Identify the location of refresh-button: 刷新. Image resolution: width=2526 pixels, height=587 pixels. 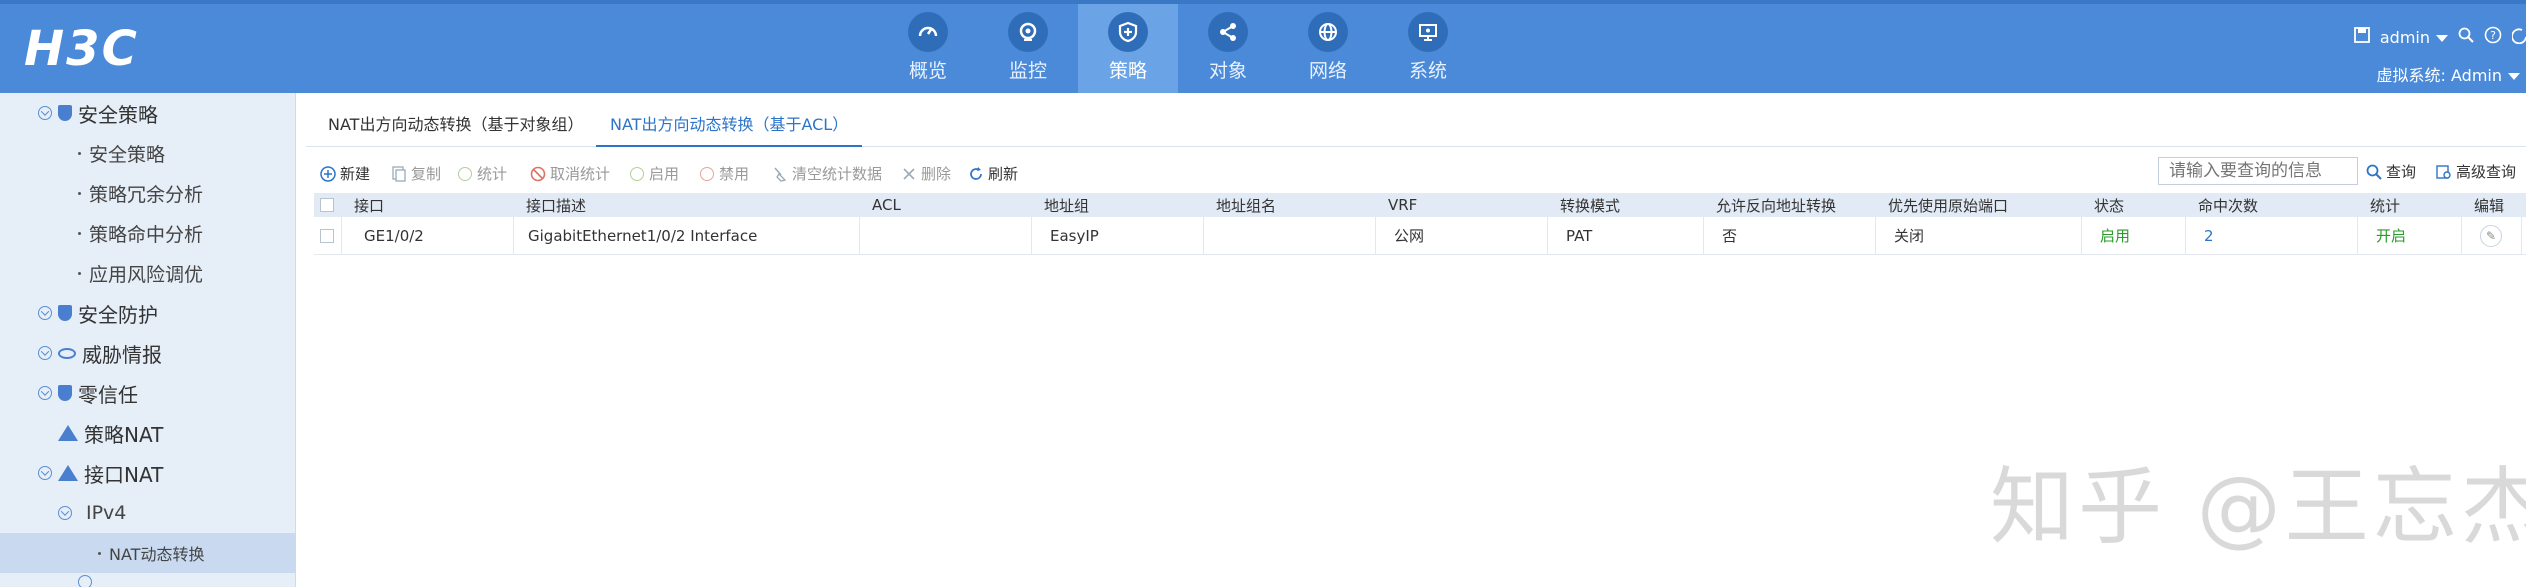
(993, 173).